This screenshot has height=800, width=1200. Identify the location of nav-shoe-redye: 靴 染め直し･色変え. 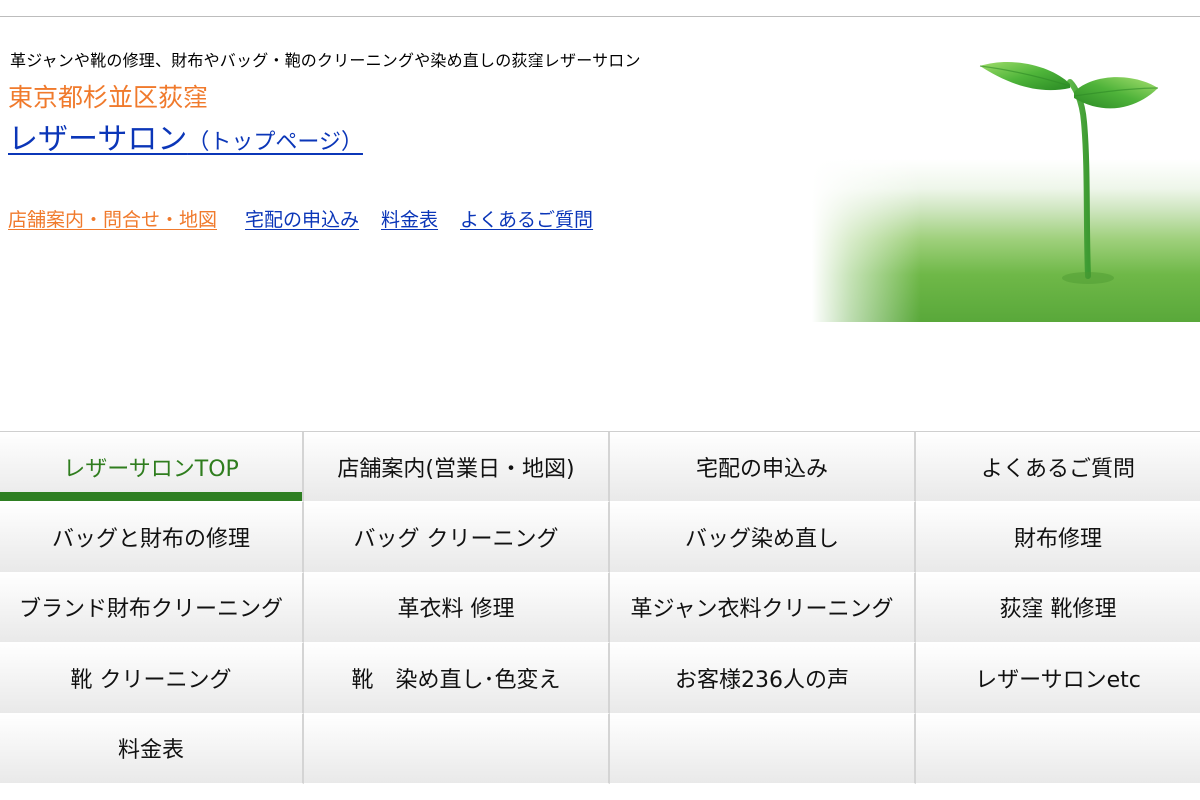
(457, 678).